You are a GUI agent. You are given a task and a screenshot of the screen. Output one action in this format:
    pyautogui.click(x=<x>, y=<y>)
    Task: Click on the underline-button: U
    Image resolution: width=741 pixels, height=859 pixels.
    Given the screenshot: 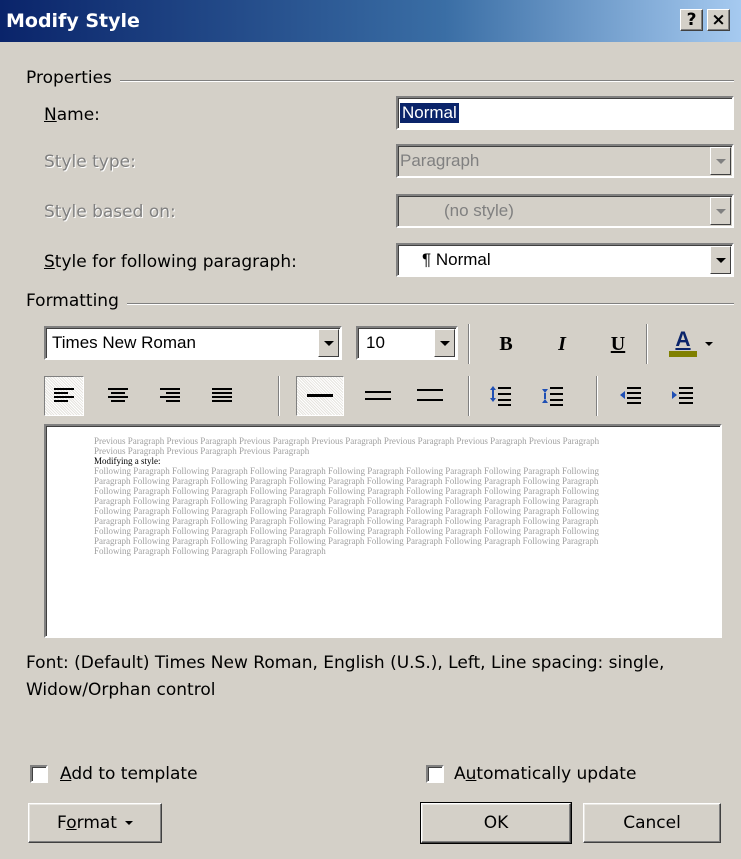 What is the action you would take?
    pyautogui.click(x=618, y=344)
    